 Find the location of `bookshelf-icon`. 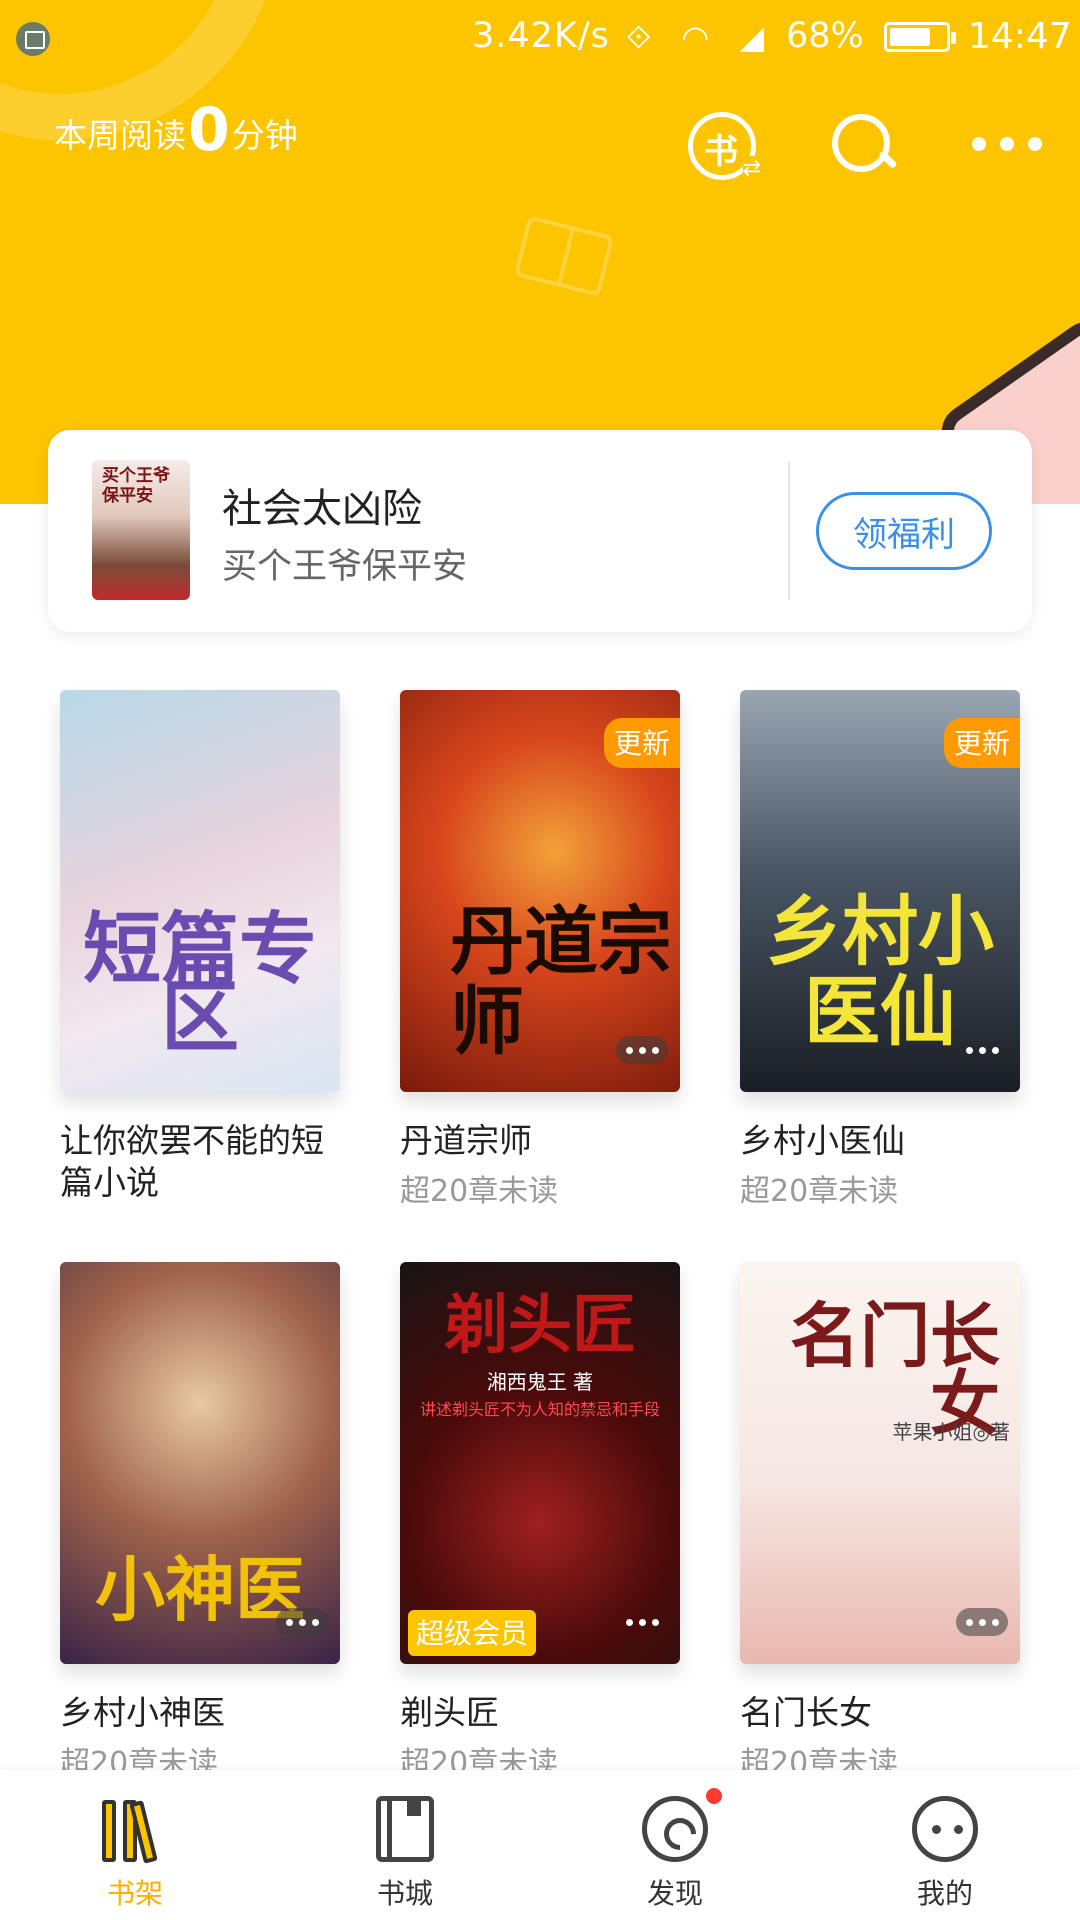

bookshelf-icon is located at coordinates (135, 1830).